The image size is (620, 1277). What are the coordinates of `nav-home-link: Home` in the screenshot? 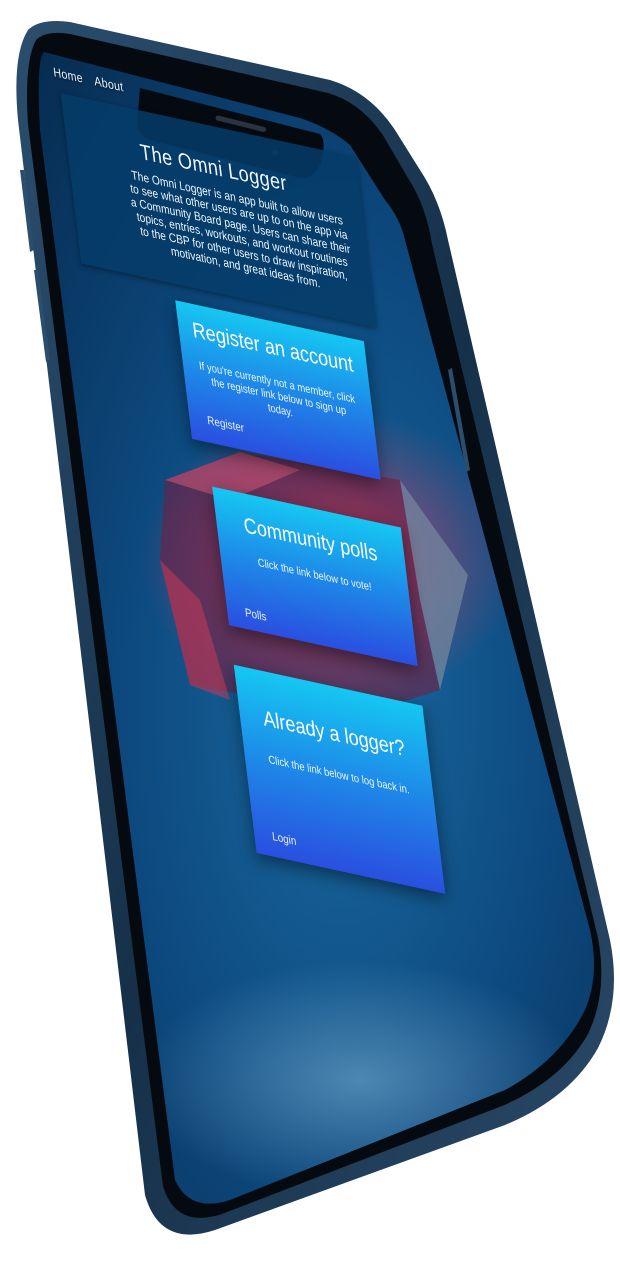 It's located at (67, 74).